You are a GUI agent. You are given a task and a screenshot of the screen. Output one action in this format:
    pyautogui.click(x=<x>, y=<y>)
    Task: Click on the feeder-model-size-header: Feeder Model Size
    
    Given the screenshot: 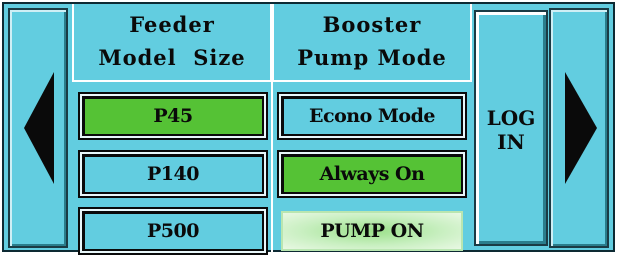 What is the action you would take?
    pyautogui.click(x=172, y=43)
    